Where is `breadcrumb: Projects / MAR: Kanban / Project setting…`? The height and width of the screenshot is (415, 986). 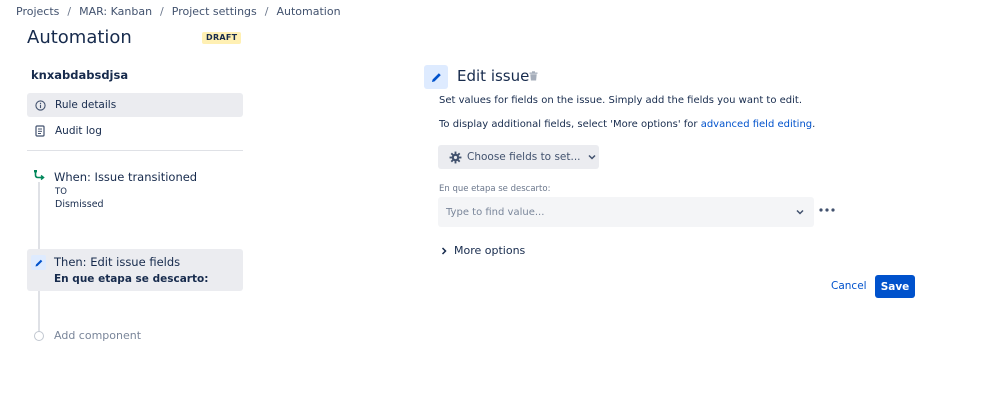
breadcrumb: Projects / MAR: Kanban / Project setting… is located at coordinates (178, 11).